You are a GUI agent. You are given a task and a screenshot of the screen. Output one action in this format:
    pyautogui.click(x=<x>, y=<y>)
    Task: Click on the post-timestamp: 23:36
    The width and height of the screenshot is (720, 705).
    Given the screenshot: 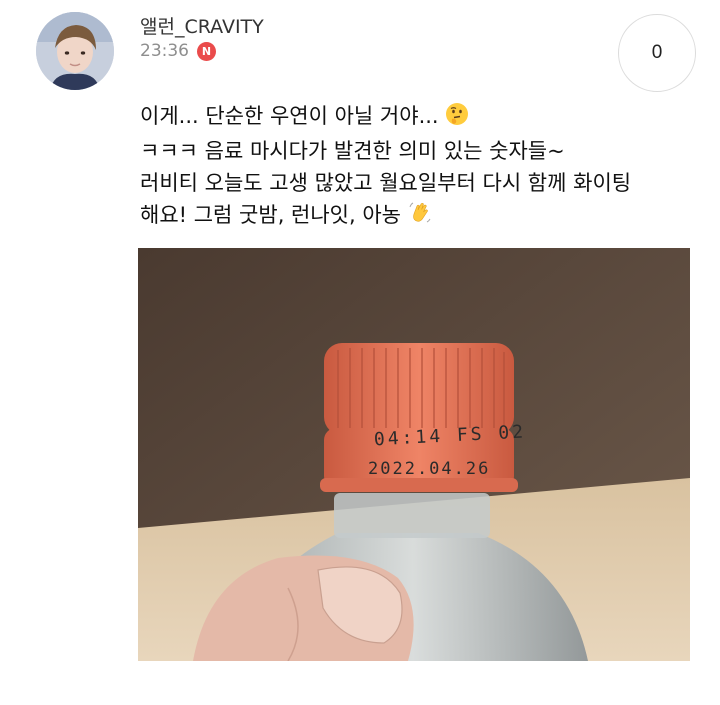 What is the action you would take?
    pyautogui.click(x=164, y=51)
    